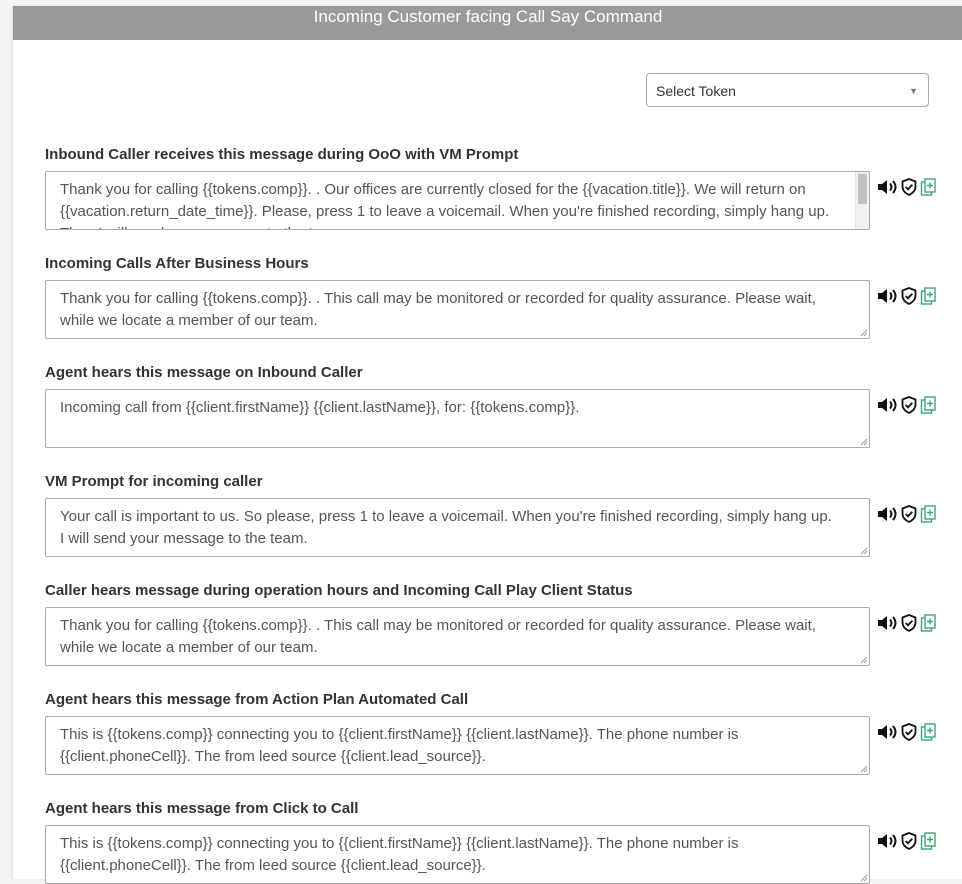 The width and height of the screenshot is (962, 884). Describe the element at coordinates (154, 481) in the screenshot. I see `section-label: VM Prompt for incoming caller` at that location.